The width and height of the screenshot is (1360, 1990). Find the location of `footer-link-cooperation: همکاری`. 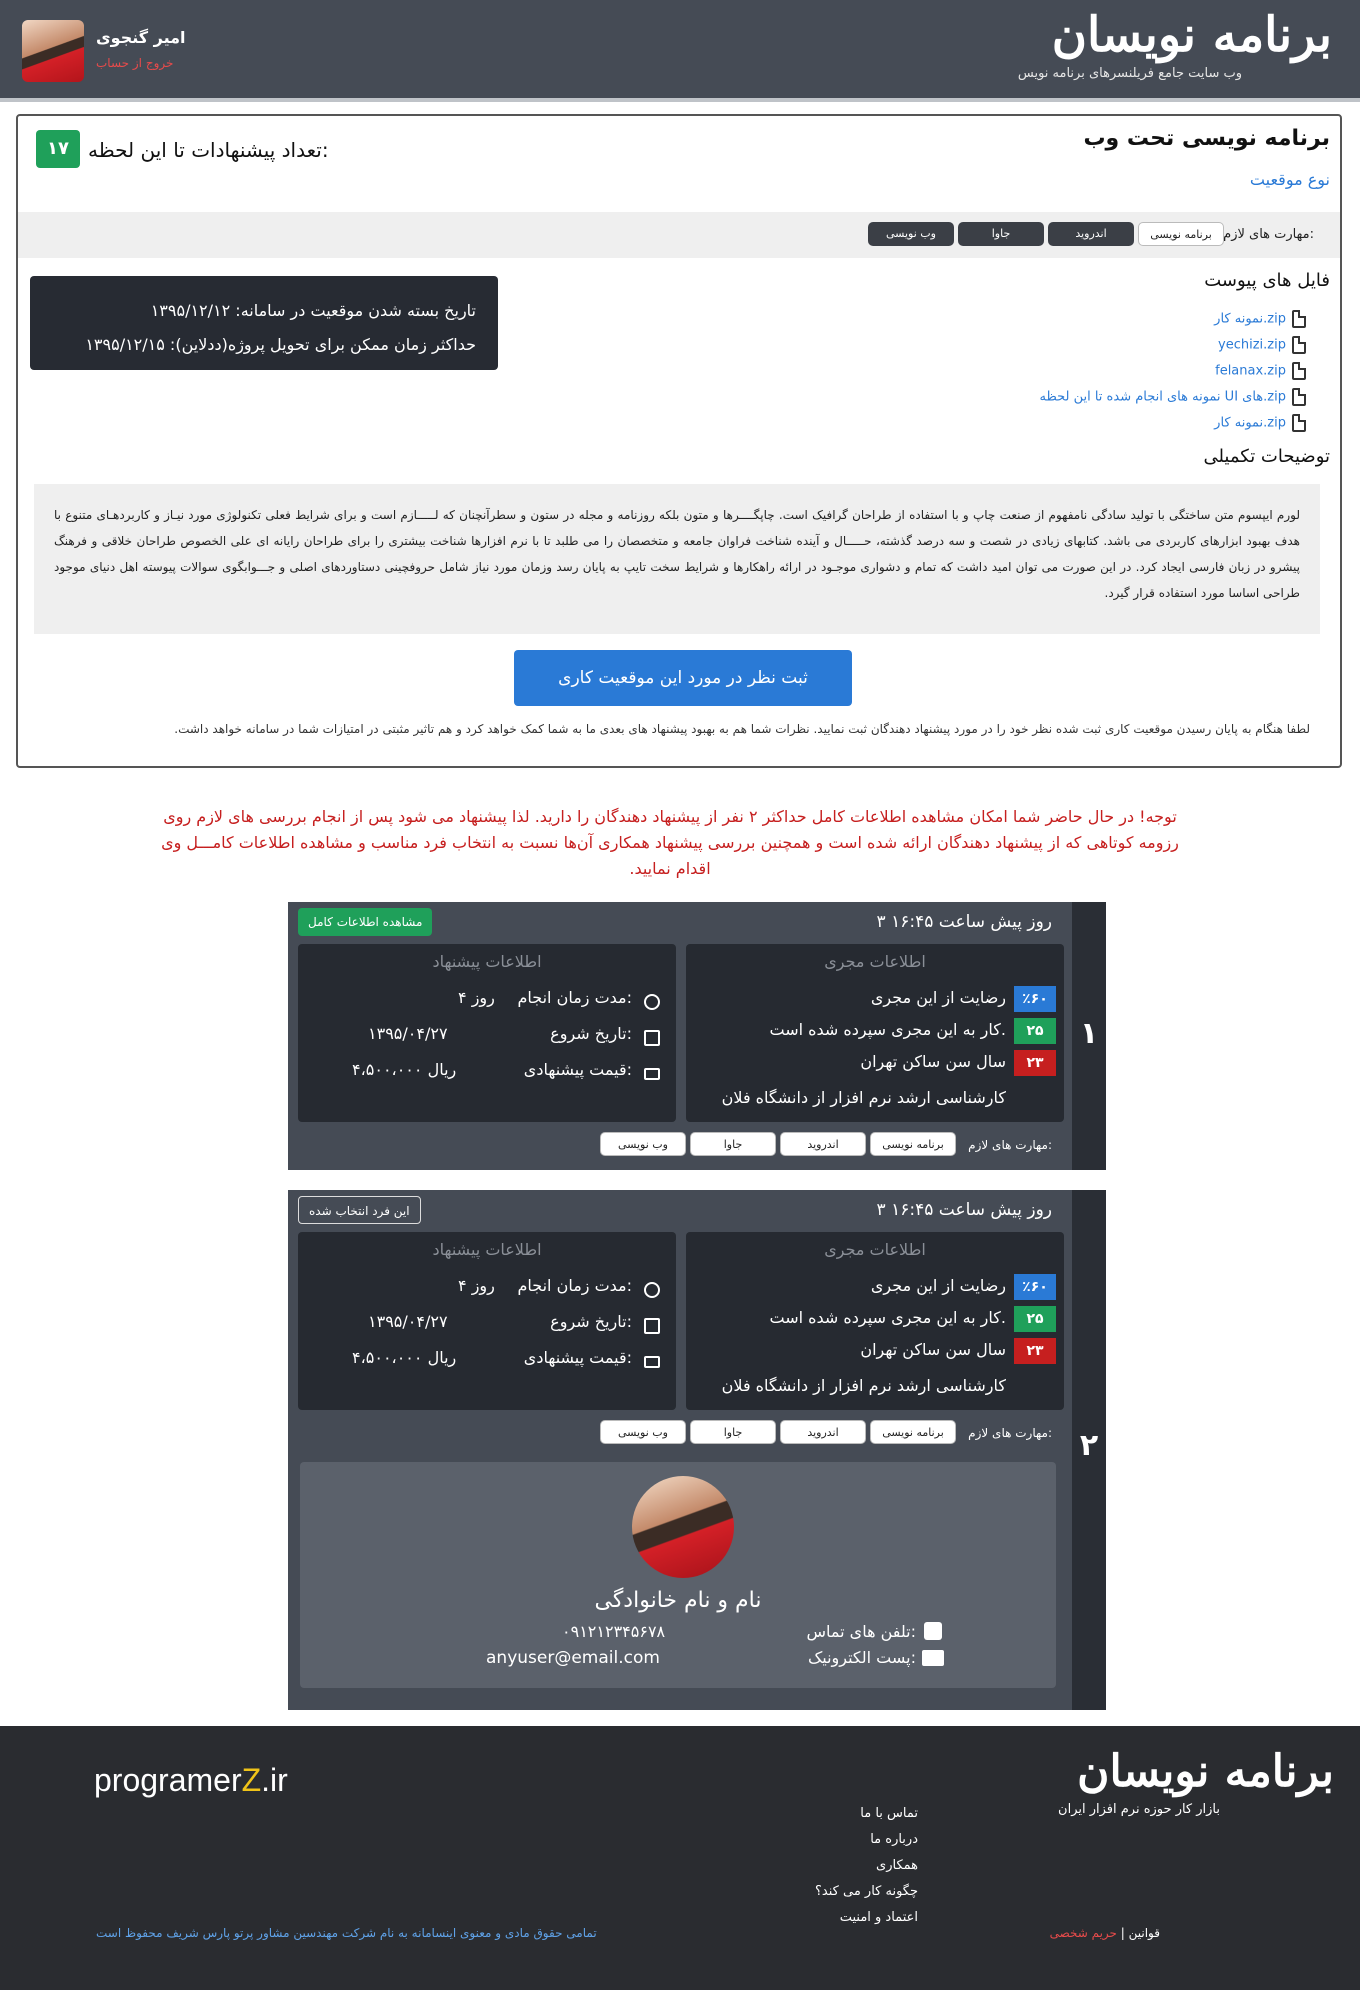

footer-link-cooperation: همکاری is located at coordinates (866, 1865).